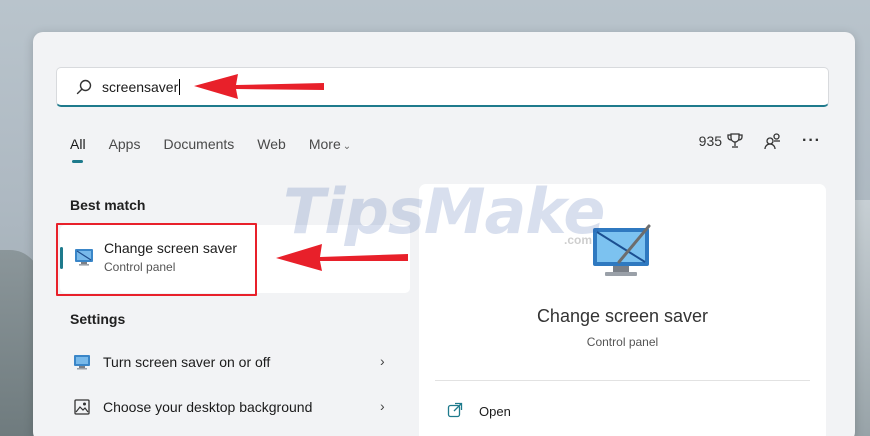  I want to click on settings-item-screensaver: Turn screen saver on or off ›, so click(227, 362).